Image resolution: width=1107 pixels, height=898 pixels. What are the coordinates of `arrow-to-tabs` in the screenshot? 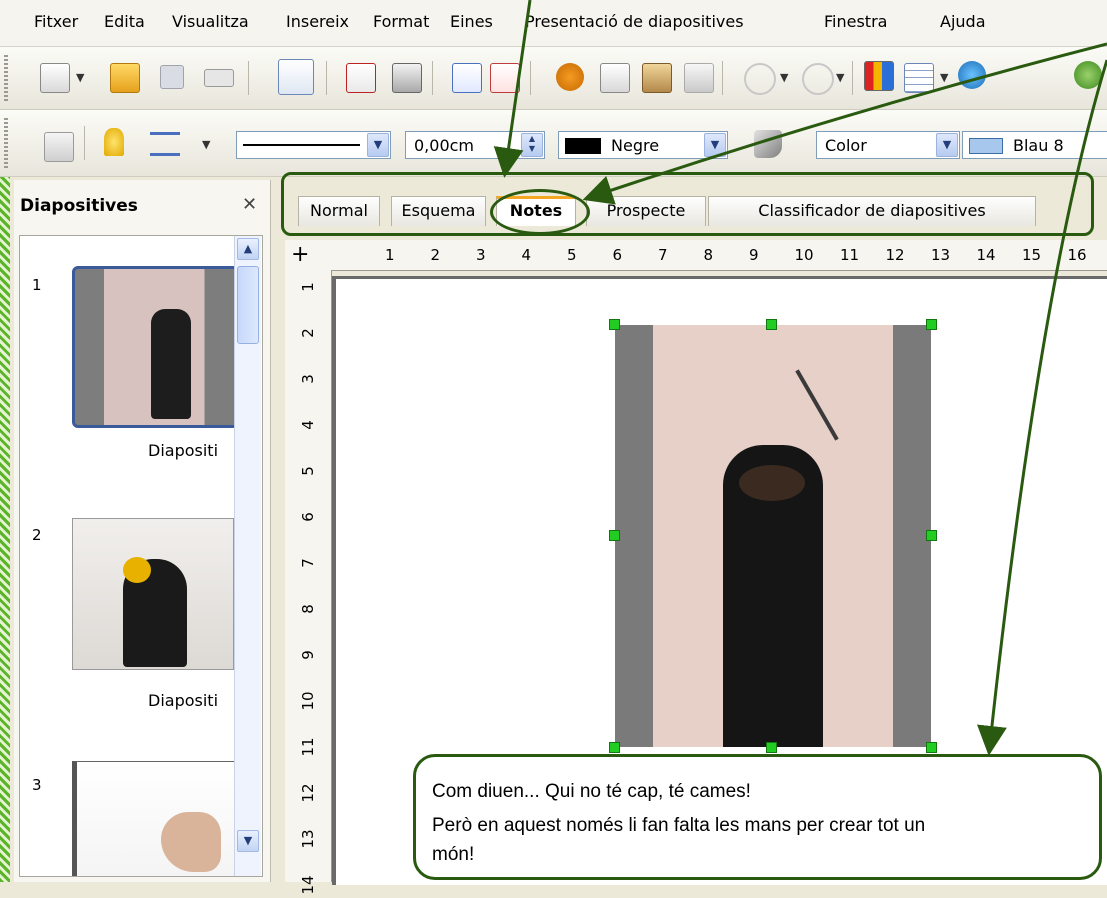 It's located at (512, 89).